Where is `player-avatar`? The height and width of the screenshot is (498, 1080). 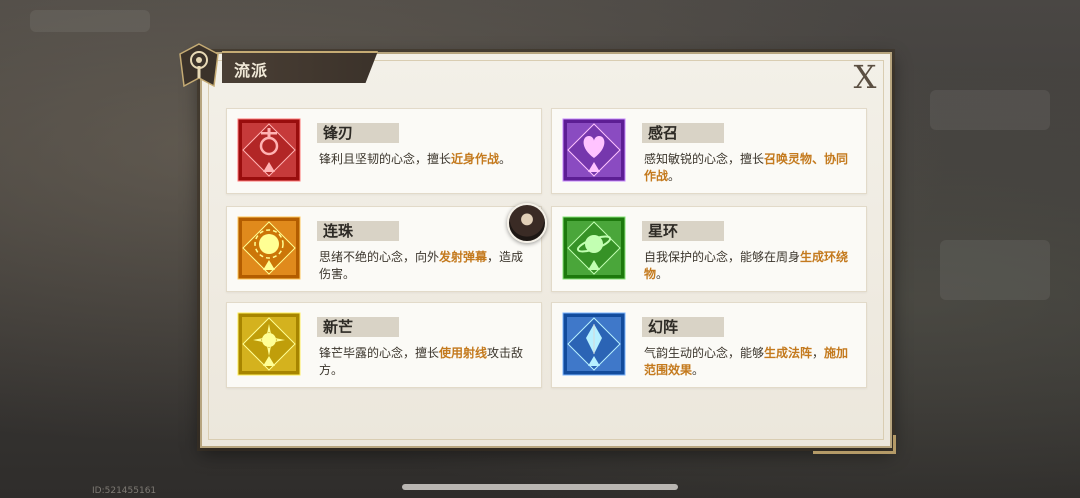 player-avatar is located at coordinates (527, 223).